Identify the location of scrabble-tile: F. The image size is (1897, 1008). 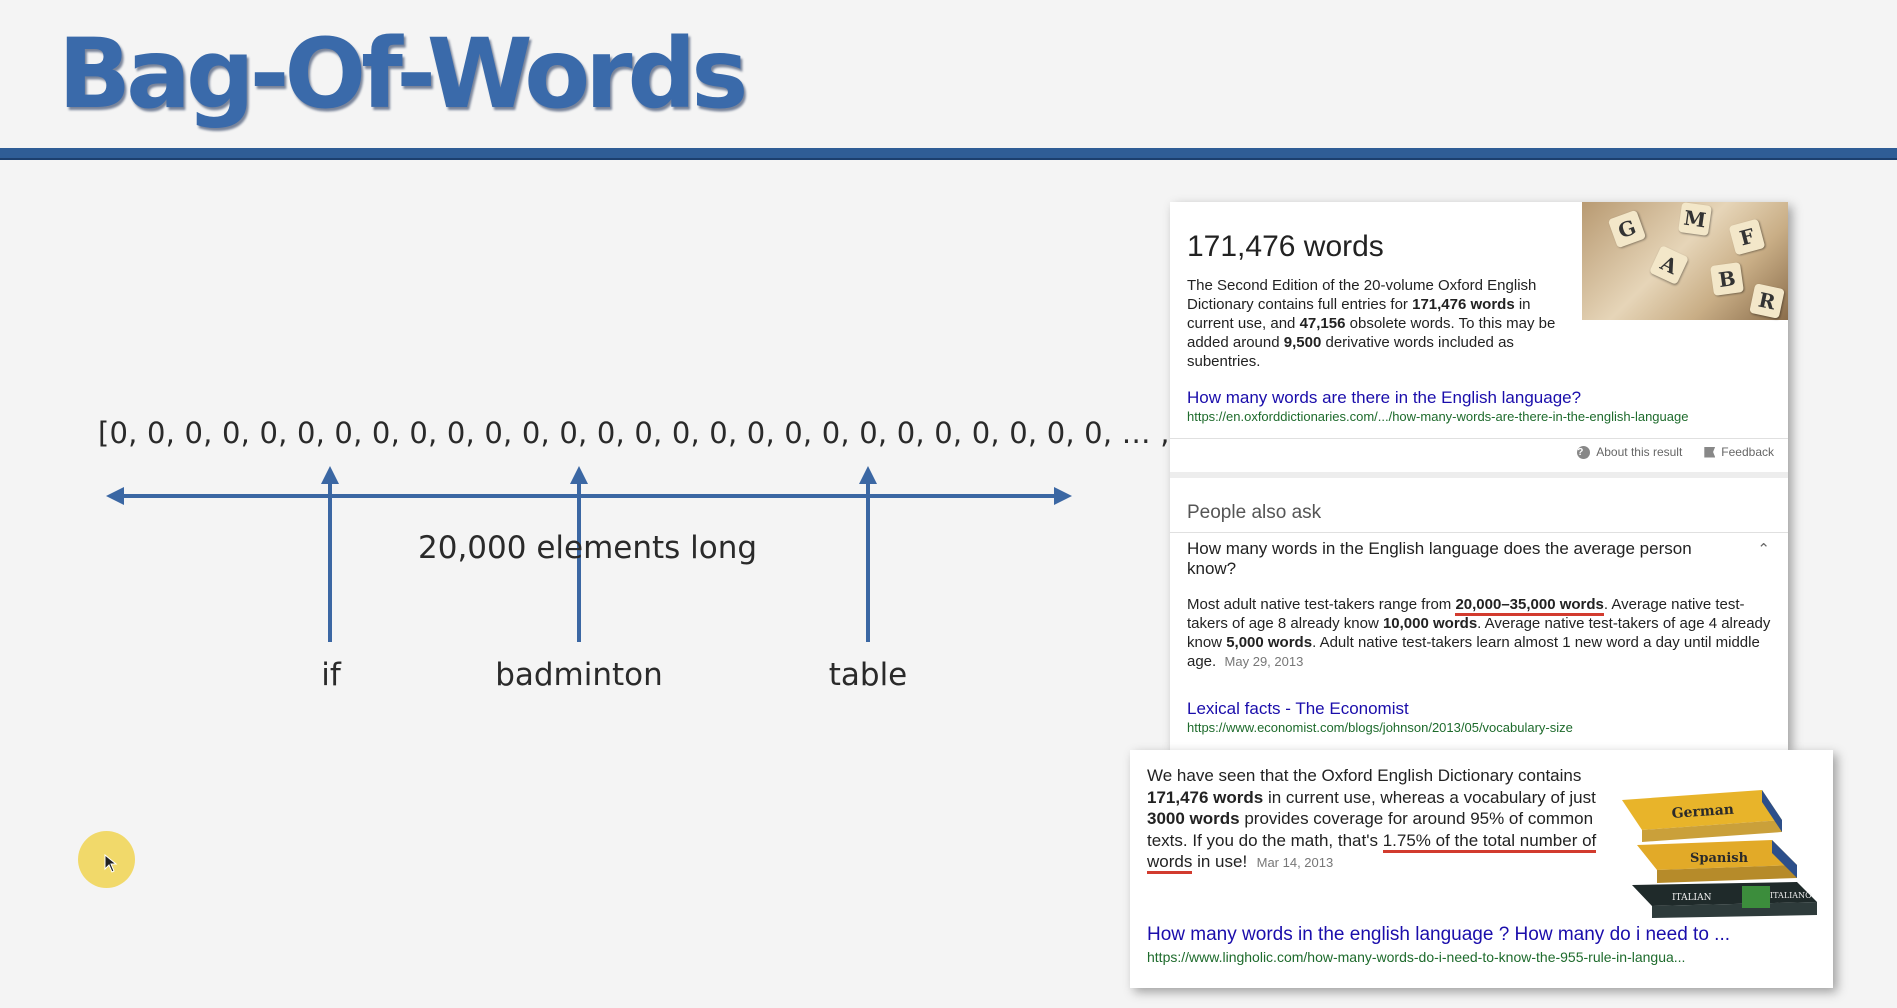
(1747, 237).